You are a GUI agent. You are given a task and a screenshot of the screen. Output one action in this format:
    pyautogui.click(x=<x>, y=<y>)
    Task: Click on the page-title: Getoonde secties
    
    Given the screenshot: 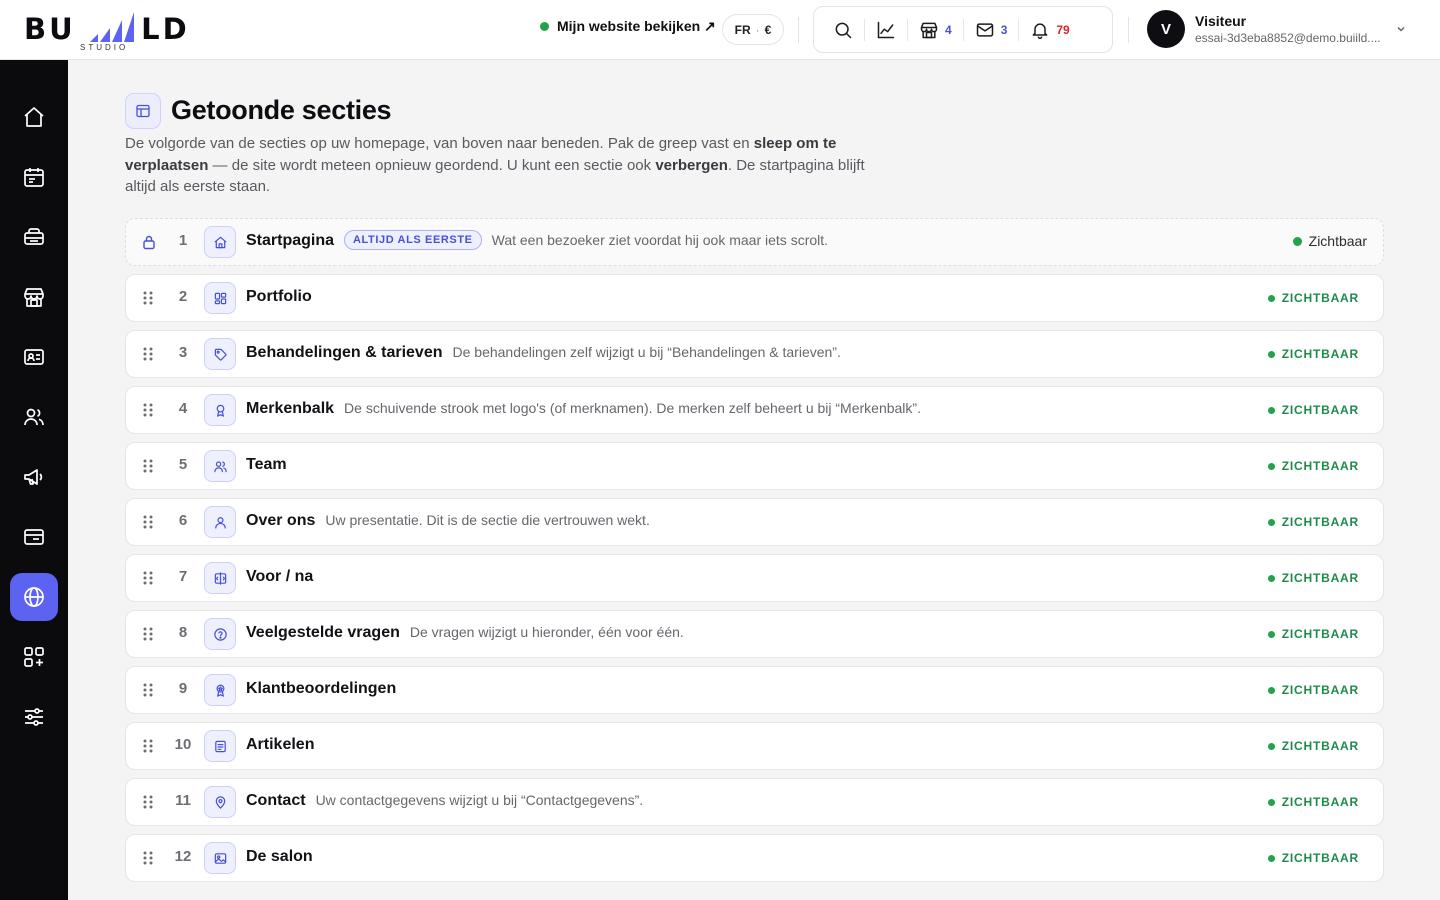 What is the action you would take?
    pyautogui.click(x=281, y=110)
    